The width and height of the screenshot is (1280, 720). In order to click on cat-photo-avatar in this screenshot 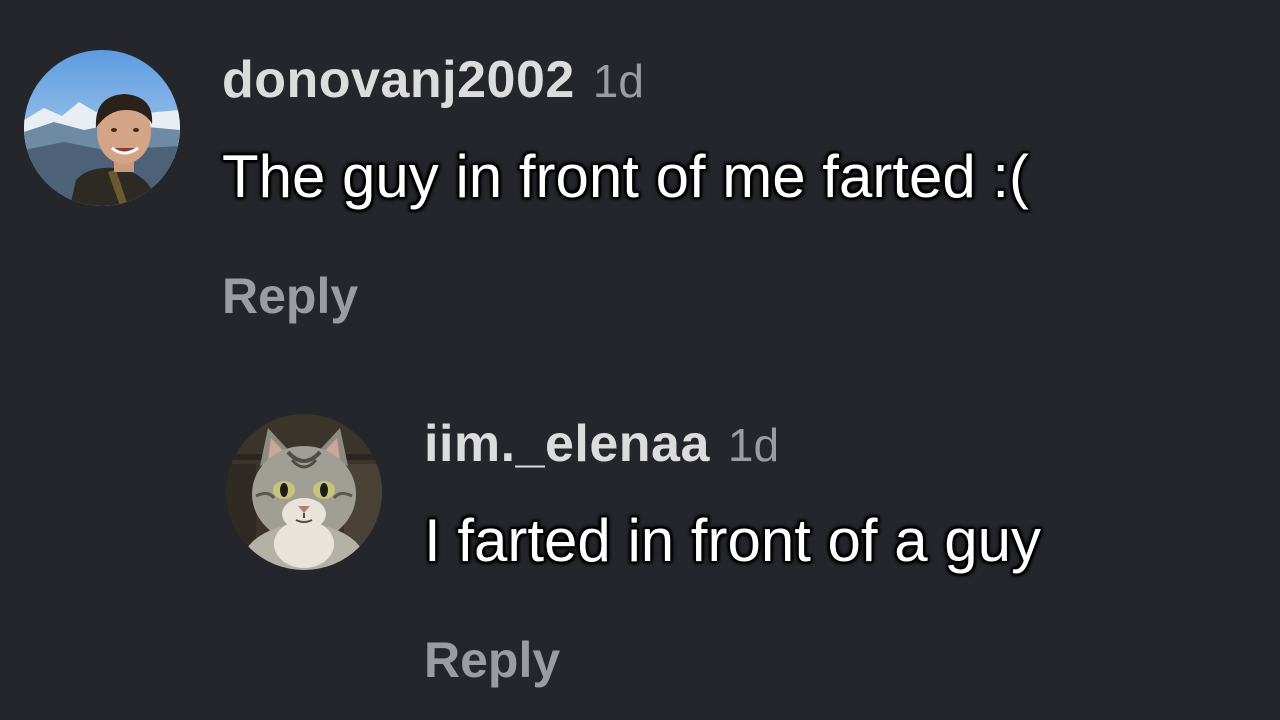, I will do `click(304, 492)`.